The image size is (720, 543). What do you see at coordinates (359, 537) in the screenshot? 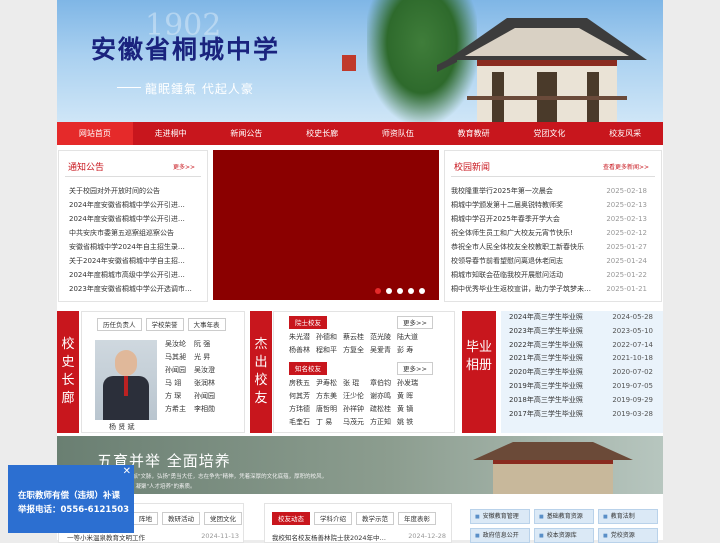
I see `list-item: 我校知名校友杨善林院士获2024年中… 2024-12-28` at bounding box center [359, 537].